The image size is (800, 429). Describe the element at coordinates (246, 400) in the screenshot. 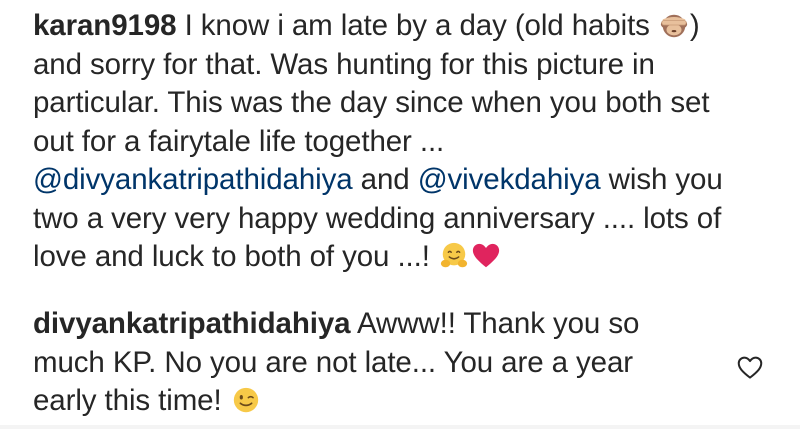

I see `winking-face-icon` at that location.